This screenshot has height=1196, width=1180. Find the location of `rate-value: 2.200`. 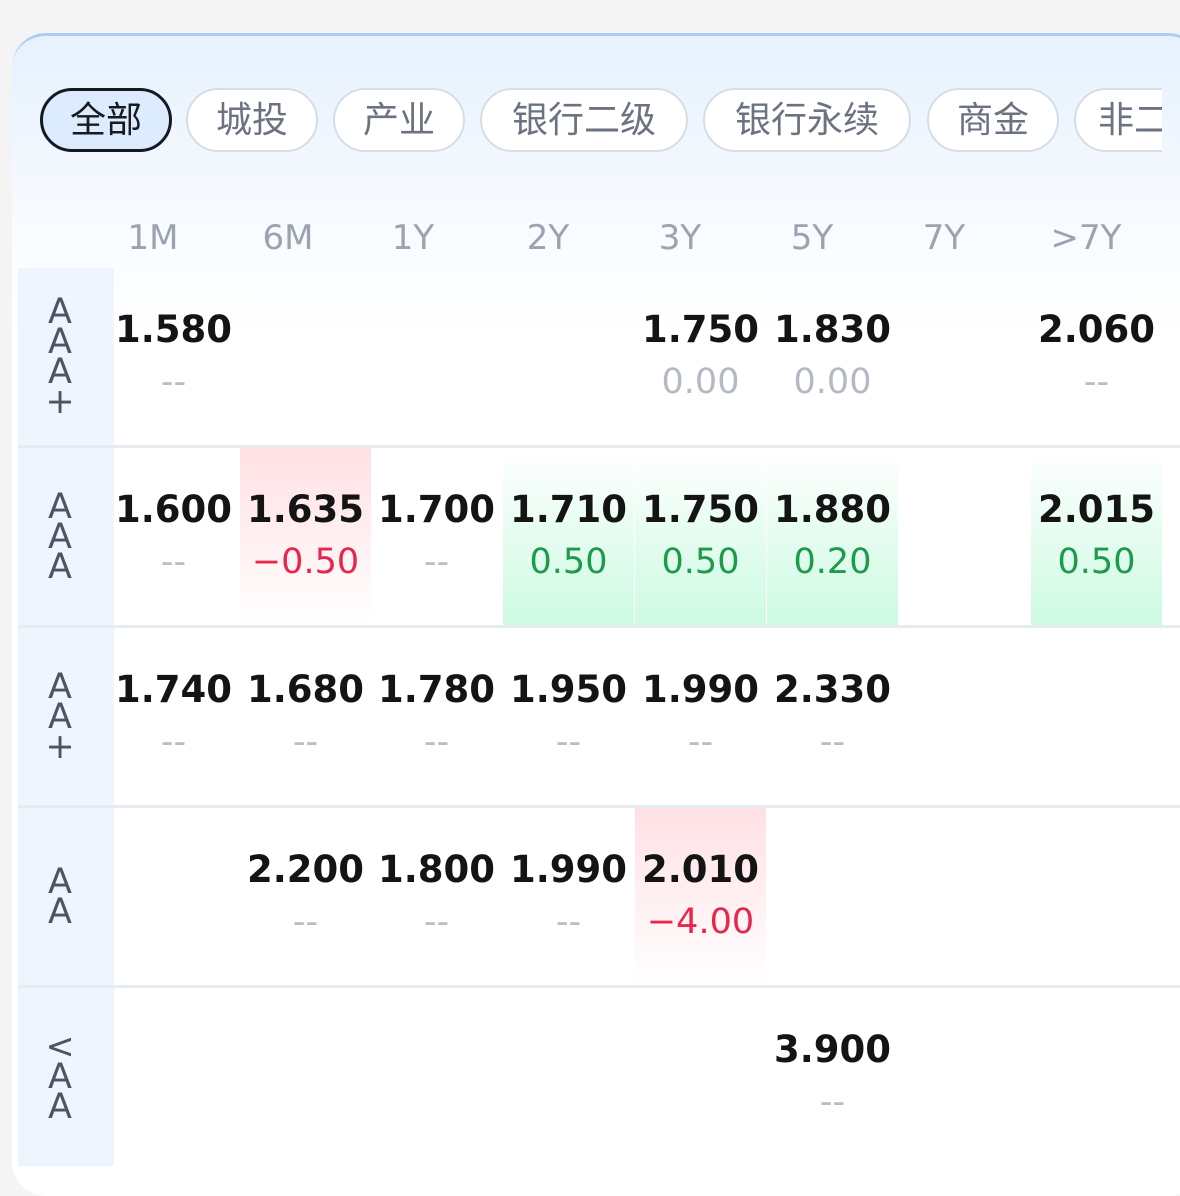

rate-value: 2.200 is located at coordinates (305, 869).